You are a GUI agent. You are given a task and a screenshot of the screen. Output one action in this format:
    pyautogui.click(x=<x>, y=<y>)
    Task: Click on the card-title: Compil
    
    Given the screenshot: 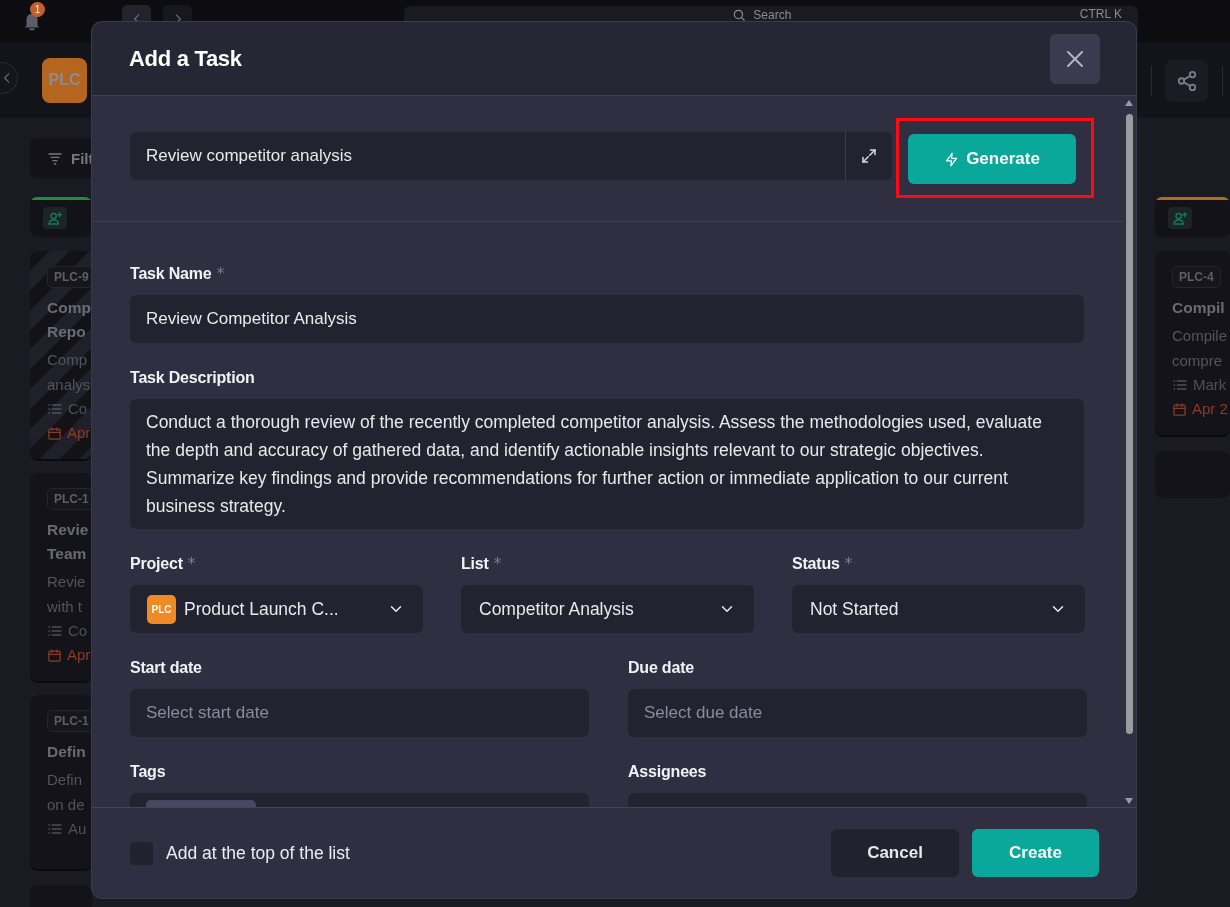 What is the action you would take?
    pyautogui.click(x=1199, y=308)
    